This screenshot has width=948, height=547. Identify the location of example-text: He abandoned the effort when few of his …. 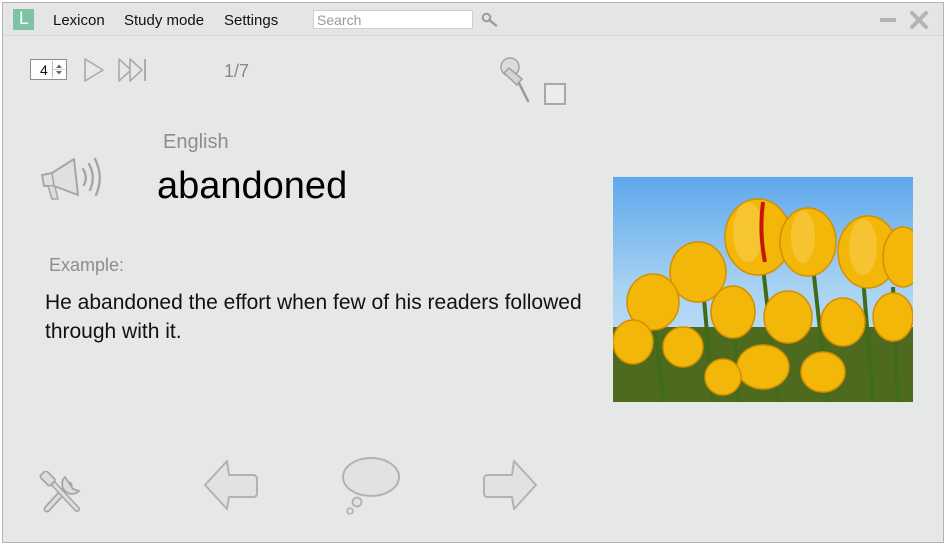
(313, 317).